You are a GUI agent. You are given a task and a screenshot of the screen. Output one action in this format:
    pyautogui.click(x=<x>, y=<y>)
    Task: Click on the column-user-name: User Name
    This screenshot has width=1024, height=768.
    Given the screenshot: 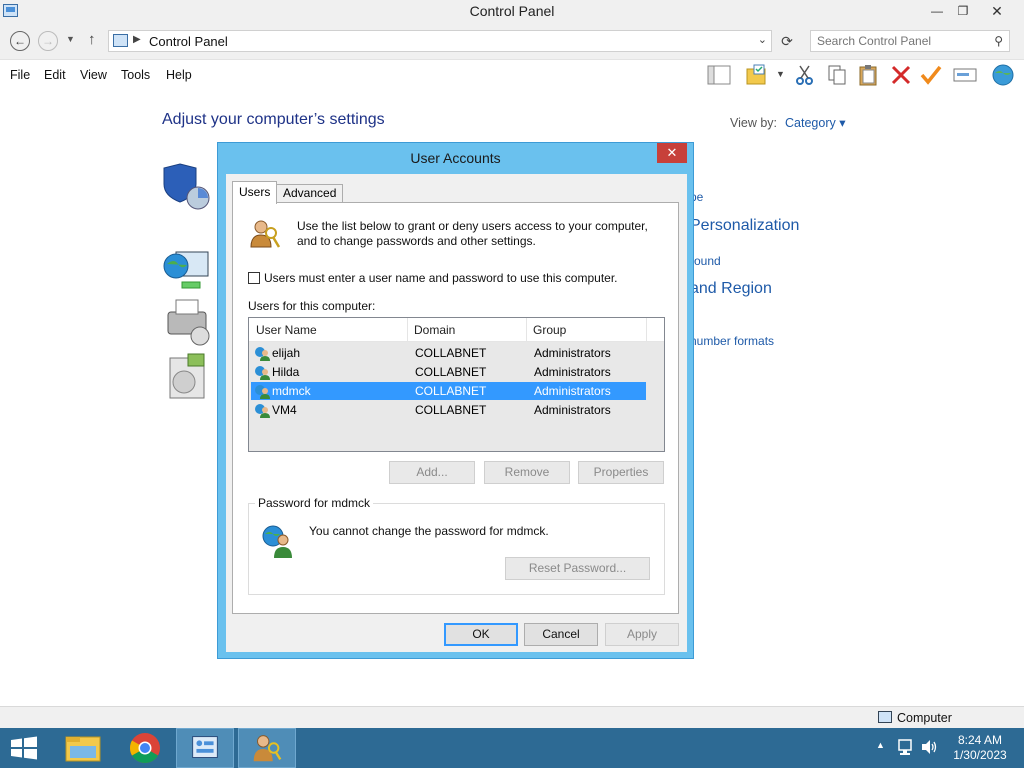 What is the action you would take?
    pyautogui.click(x=286, y=330)
    